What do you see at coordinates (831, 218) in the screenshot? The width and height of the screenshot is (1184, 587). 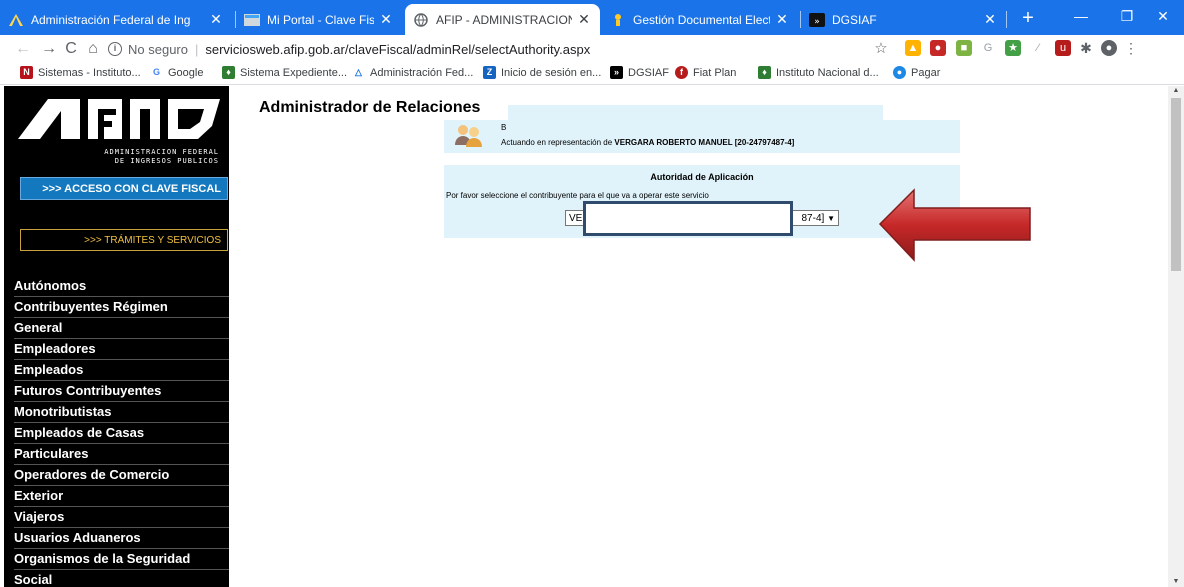 I see `chevron-down-icon: ▼` at bounding box center [831, 218].